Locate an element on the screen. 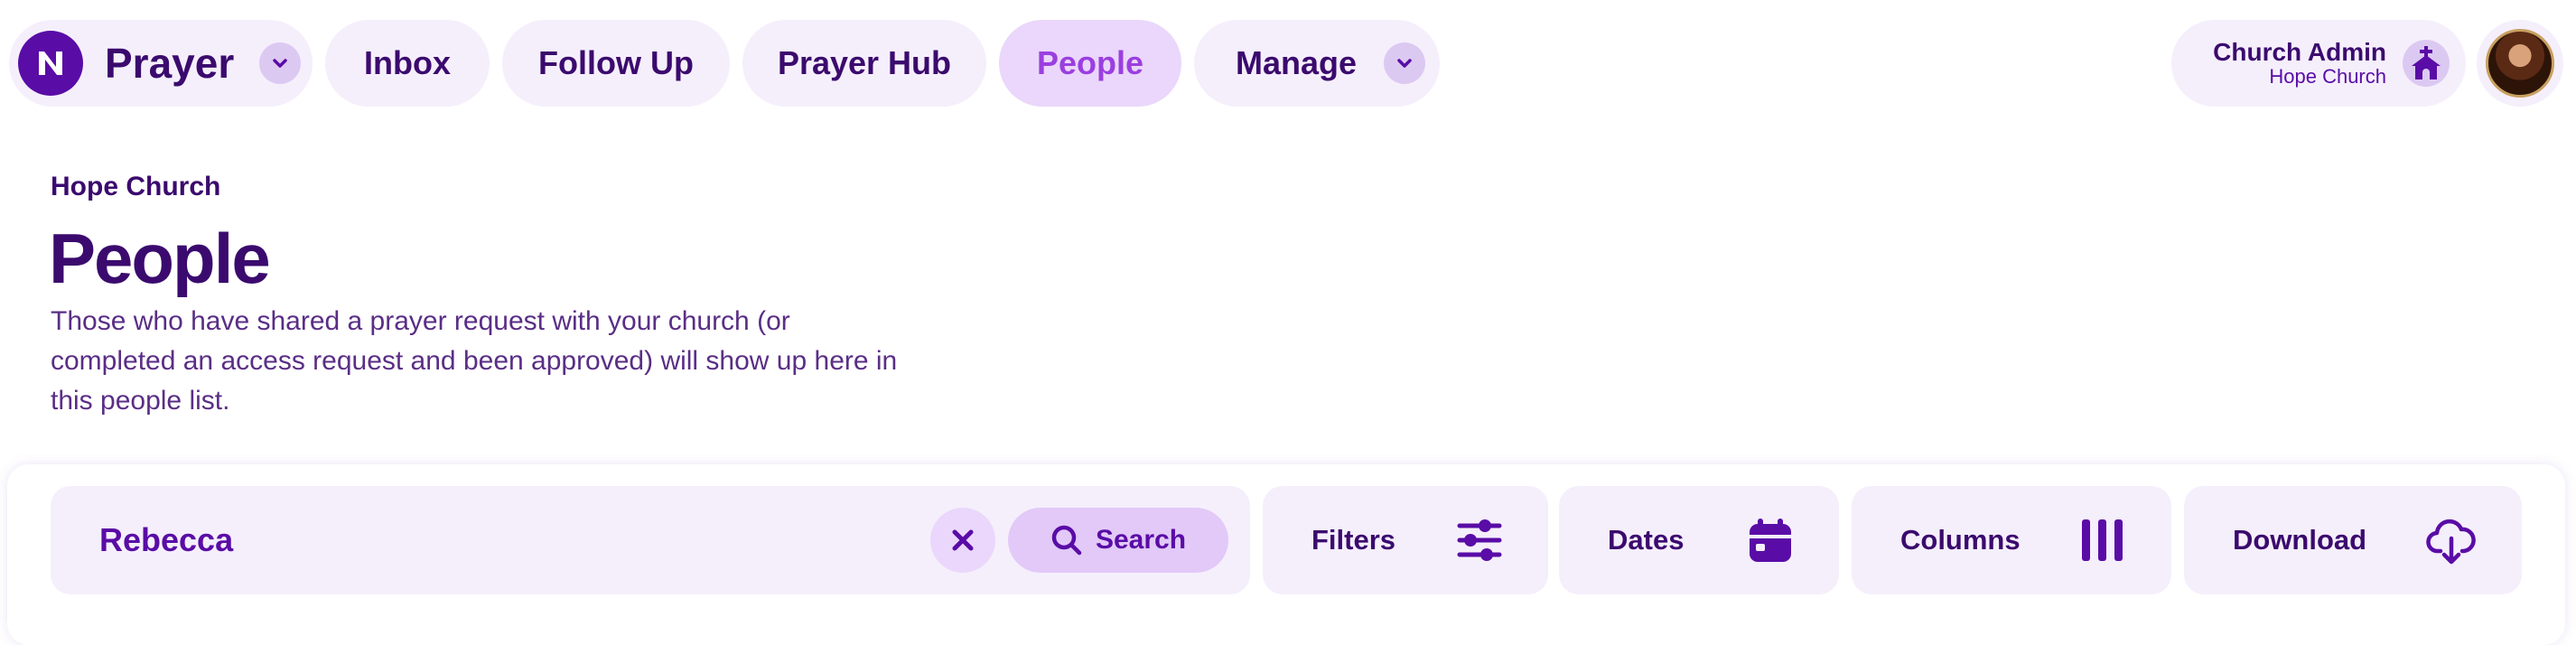 The height and width of the screenshot is (645, 2576). avatar is located at coordinates (2520, 63).